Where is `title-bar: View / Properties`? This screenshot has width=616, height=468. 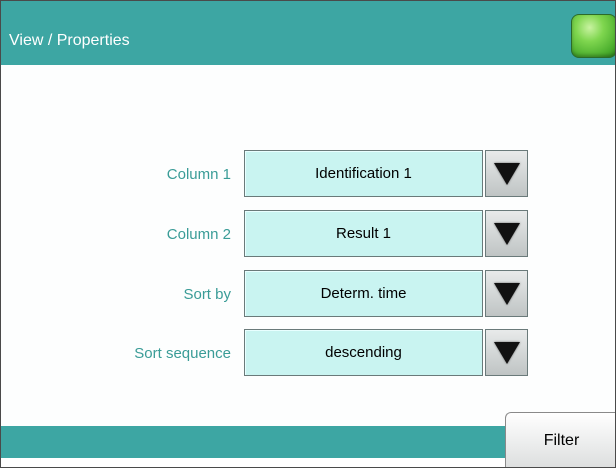
title-bar: View / Properties is located at coordinates (308, 33).